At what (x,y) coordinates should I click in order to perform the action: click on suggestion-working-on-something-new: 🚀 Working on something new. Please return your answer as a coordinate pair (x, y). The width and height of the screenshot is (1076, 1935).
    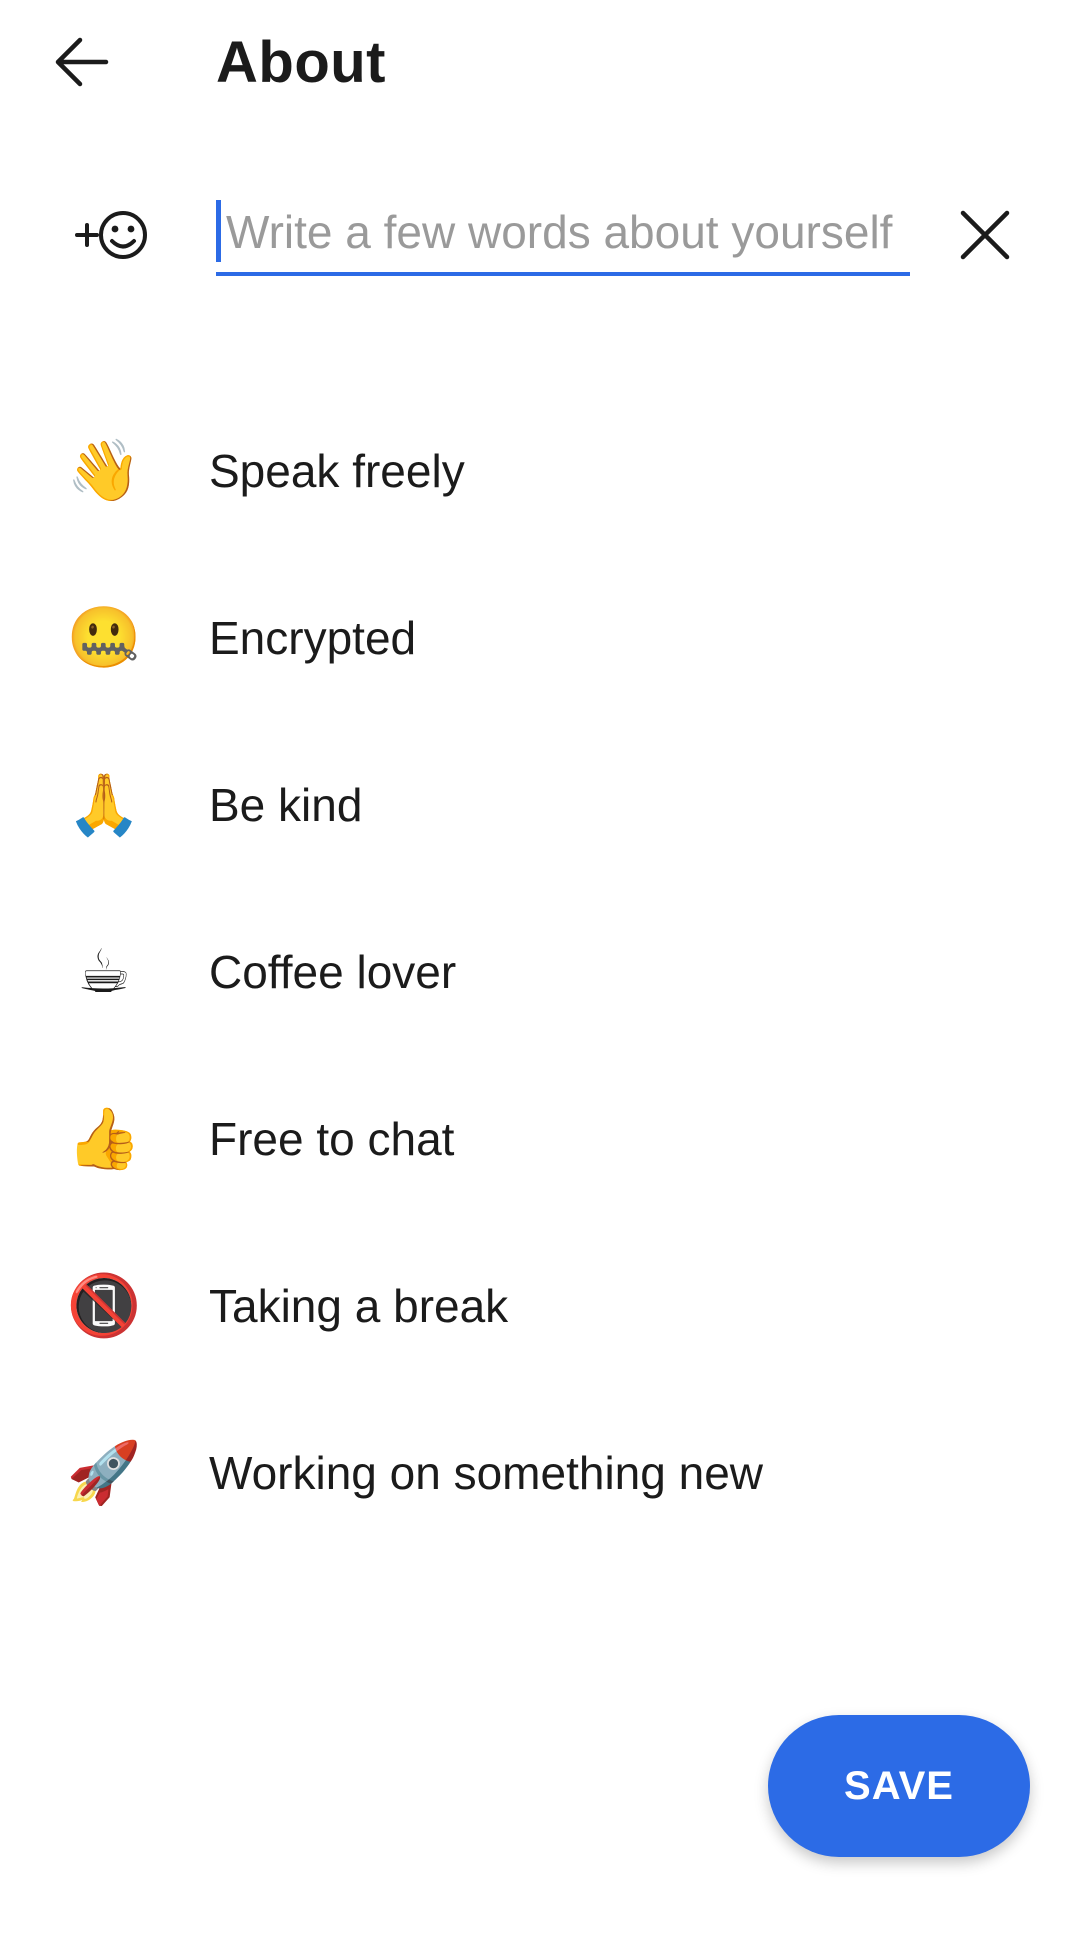
    Looking at the image, I should click on (538, 1472).